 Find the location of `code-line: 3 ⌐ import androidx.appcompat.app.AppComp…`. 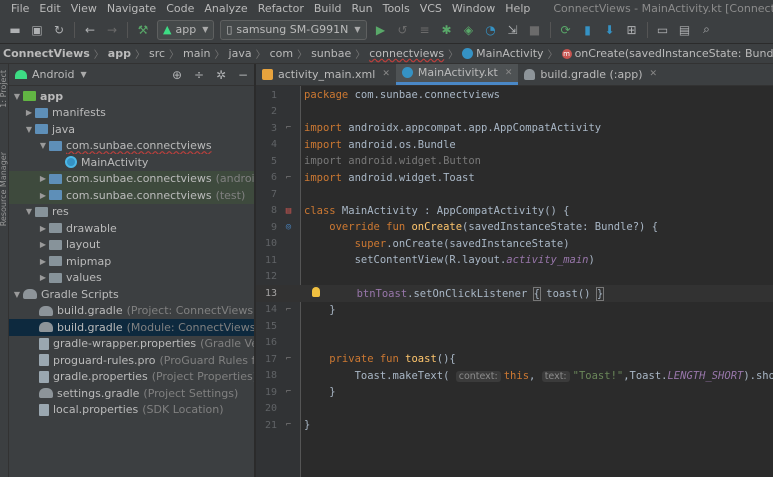

code-line: 3 ⌐ import androidx.appcompat.app.AppComp… is located at coordinates (514, 128).